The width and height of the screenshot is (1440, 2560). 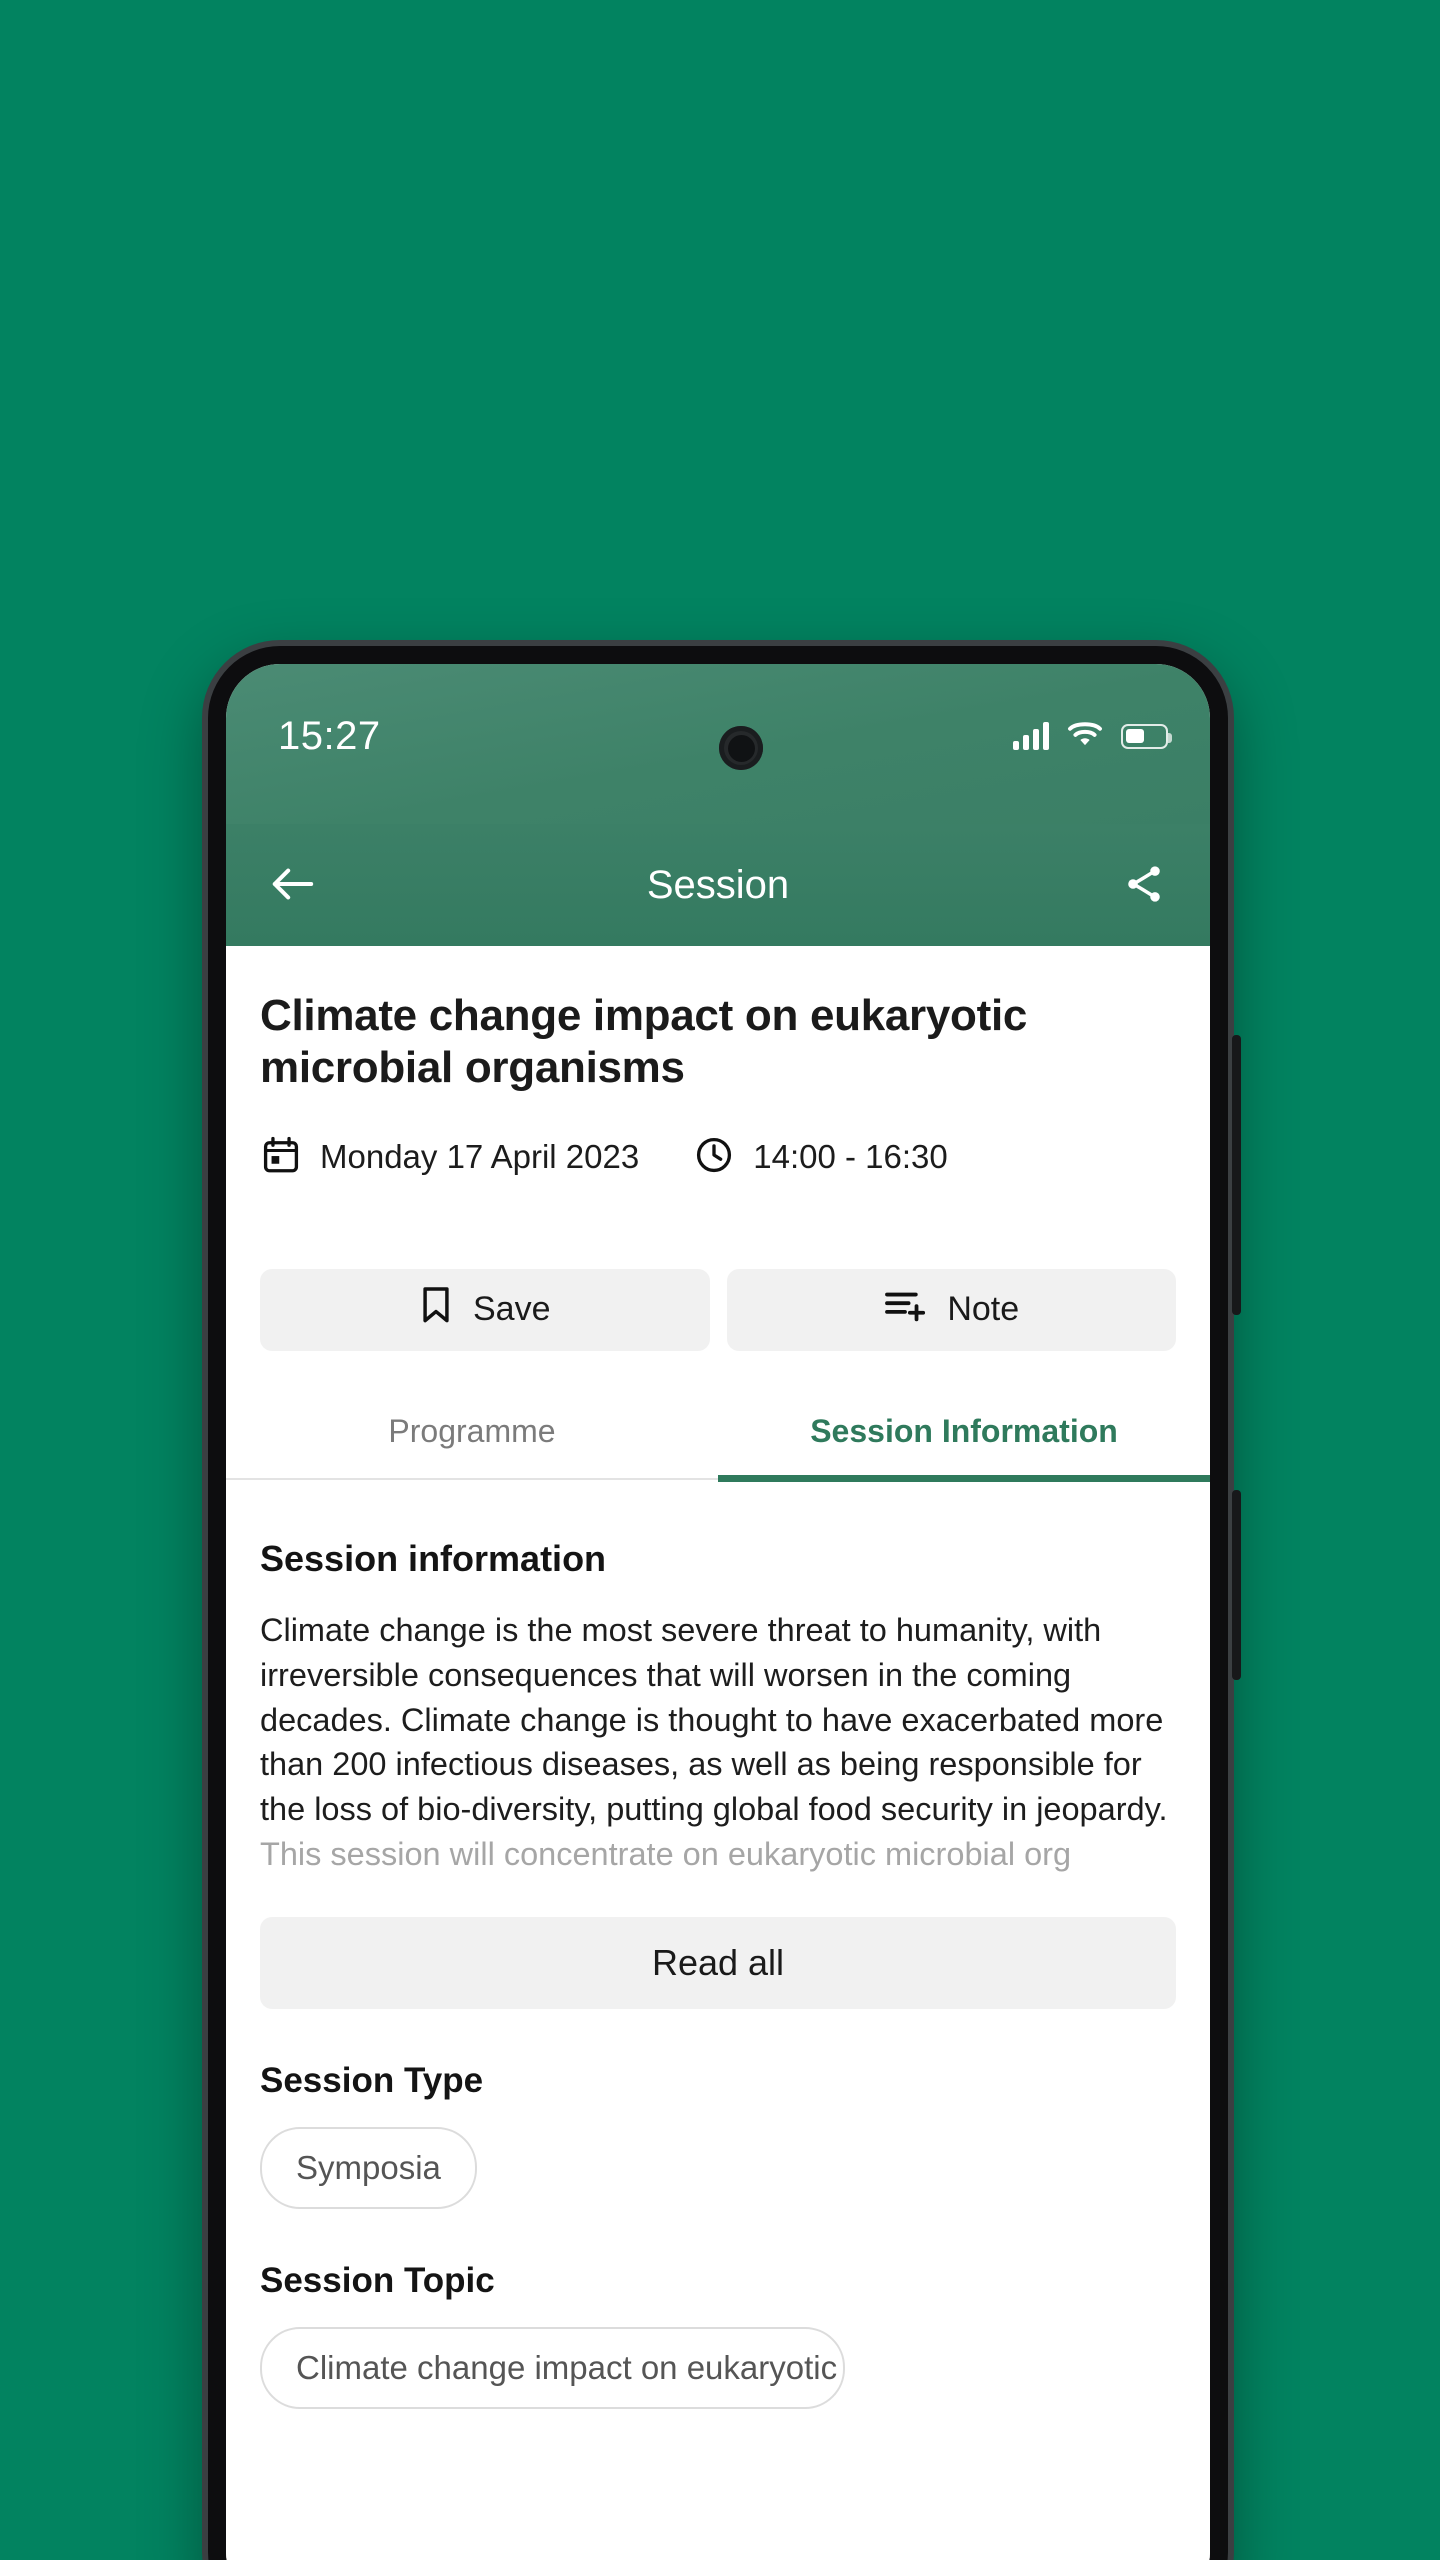 I want to click on session-time-text: 14:00 - 16:30, so click(x=850, y=1157).